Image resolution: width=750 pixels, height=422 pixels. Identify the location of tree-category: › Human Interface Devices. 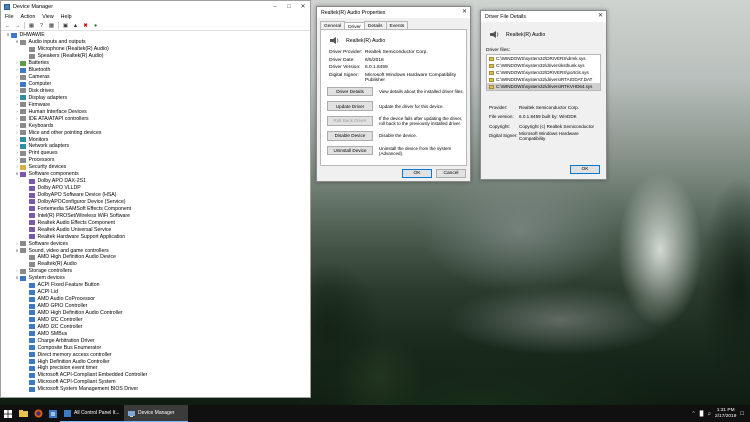
(157, 111).